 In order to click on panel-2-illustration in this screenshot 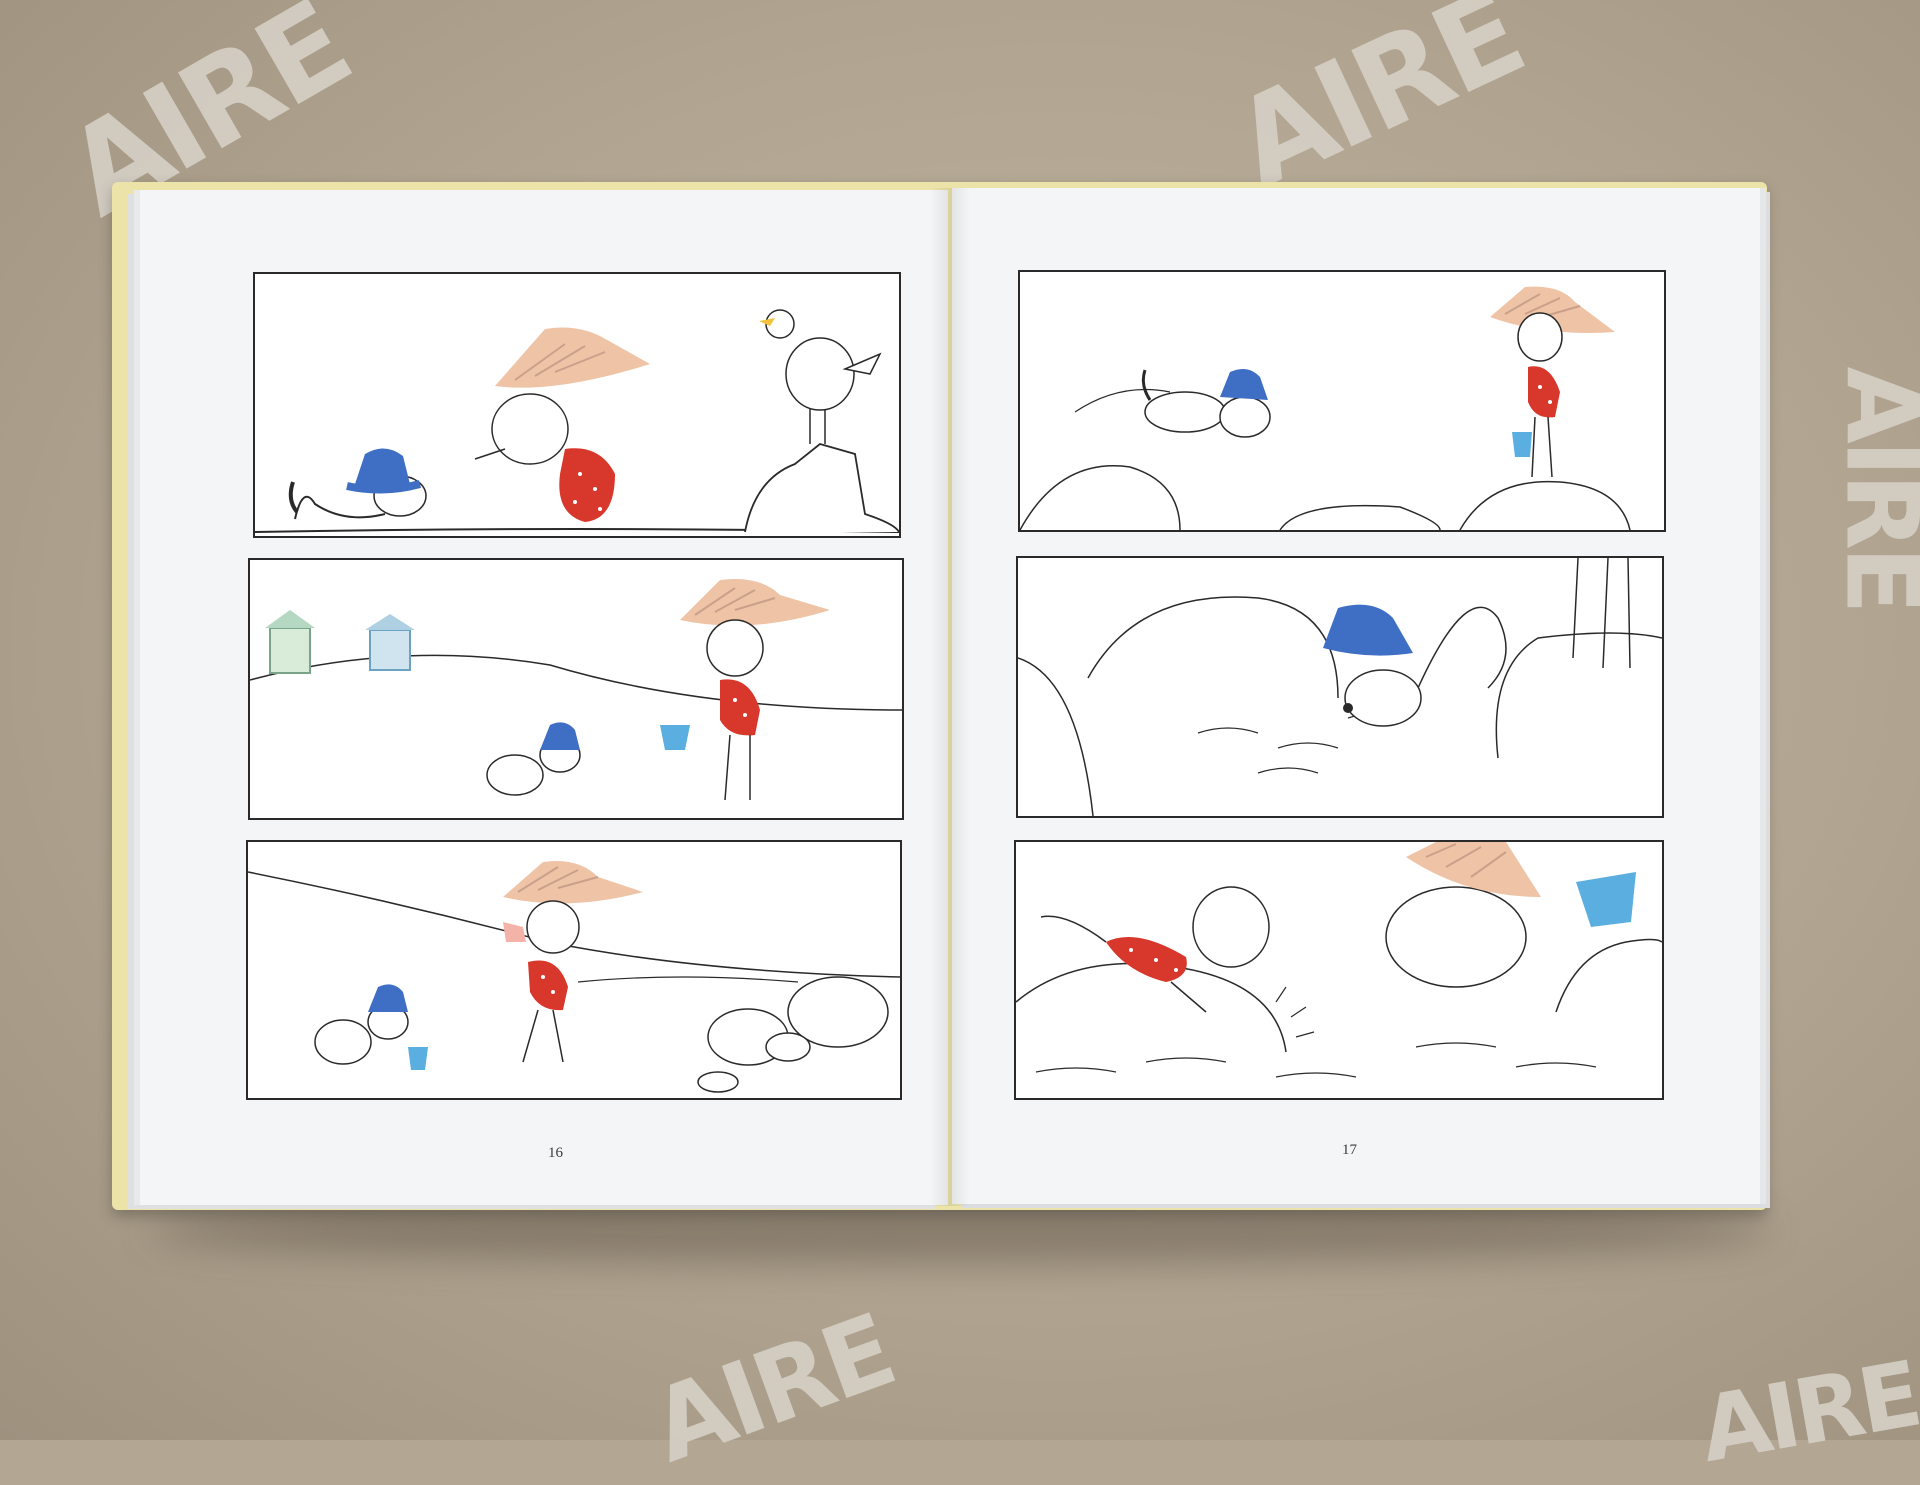, I will do `click(576, 690)`.